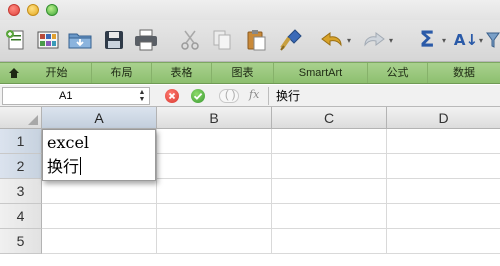  What do you see at coordinates (493, 40) in the screenshot?
I see `filter-icon` at bounding box center [493, 40].